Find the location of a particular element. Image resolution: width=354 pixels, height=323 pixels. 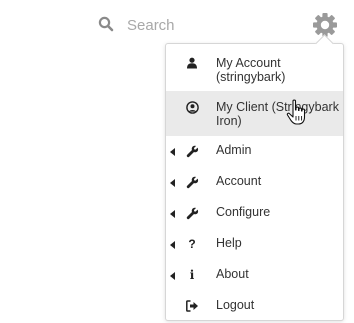

sign-out-icon is located at coordinates (192, 306).